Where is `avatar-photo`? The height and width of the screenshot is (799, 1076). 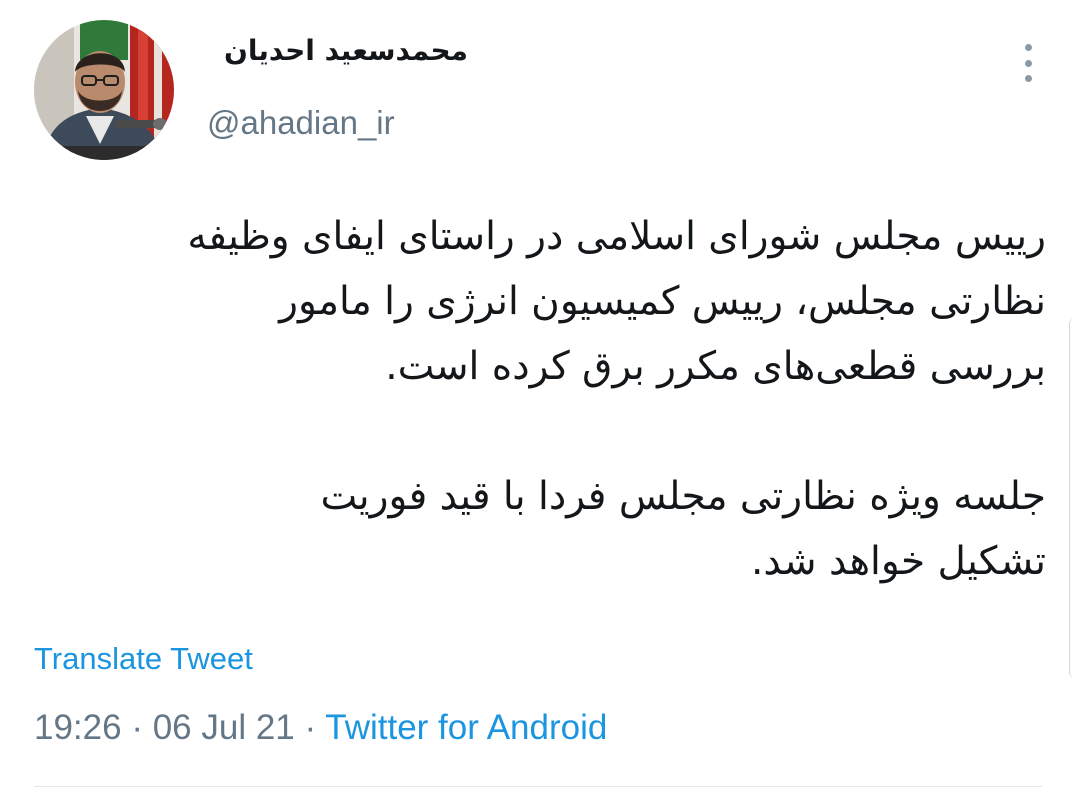 avatar-photo is located at coordinates (104, 90).